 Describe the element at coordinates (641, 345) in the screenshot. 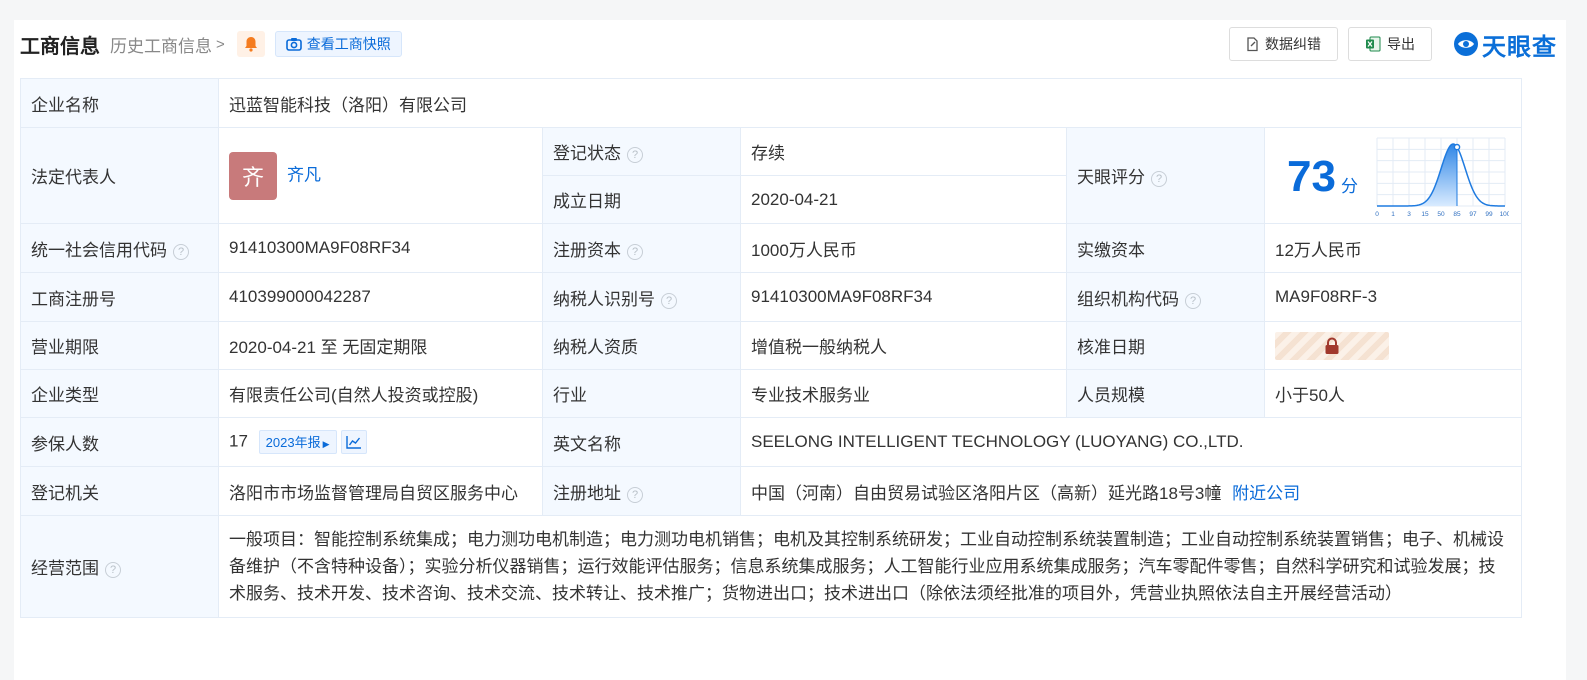

I see `taxpayer-qual-label: 纳税人资质` at that location.